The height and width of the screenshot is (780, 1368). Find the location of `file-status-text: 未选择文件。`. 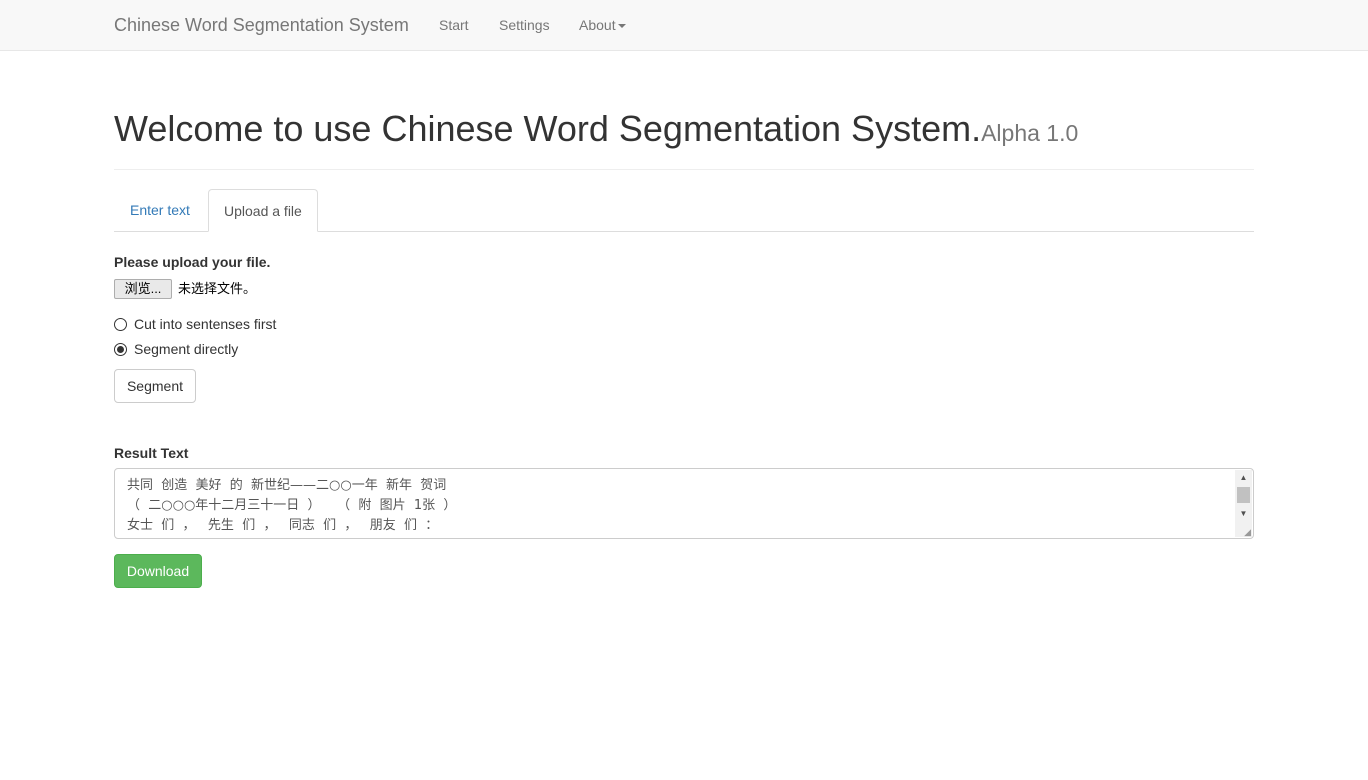

file-status-text: 未选择文件。 is located at coordinates (217, 288).